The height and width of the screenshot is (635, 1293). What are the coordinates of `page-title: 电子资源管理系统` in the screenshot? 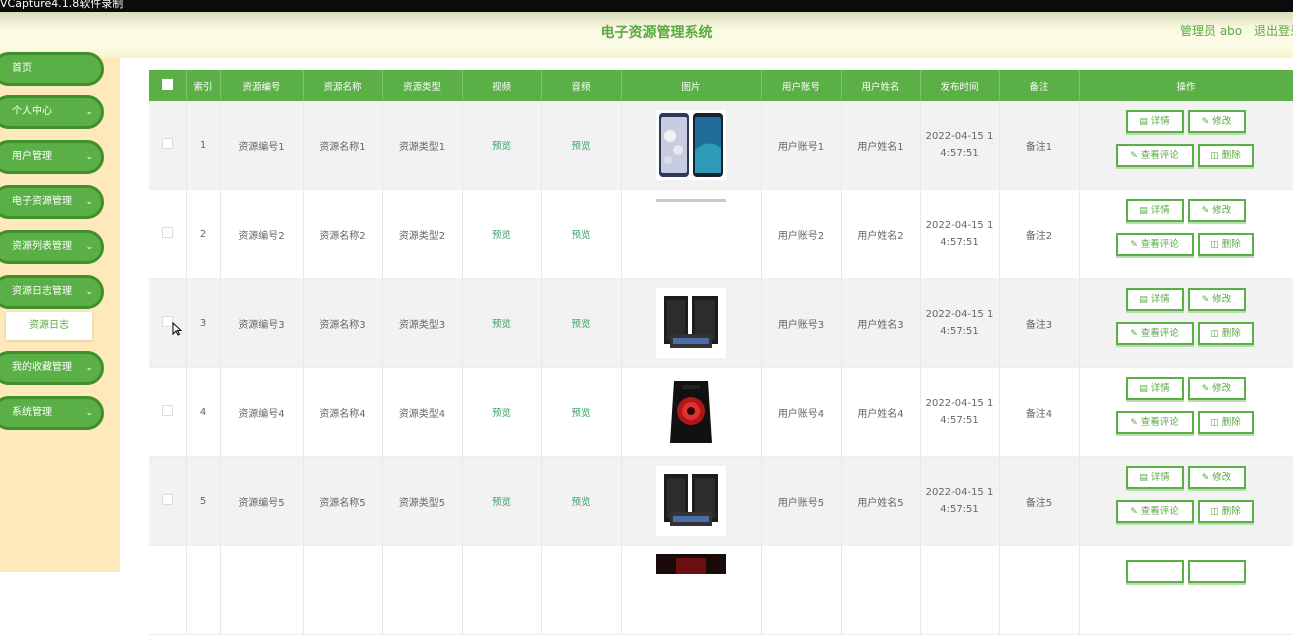 It's located at (656, 33).